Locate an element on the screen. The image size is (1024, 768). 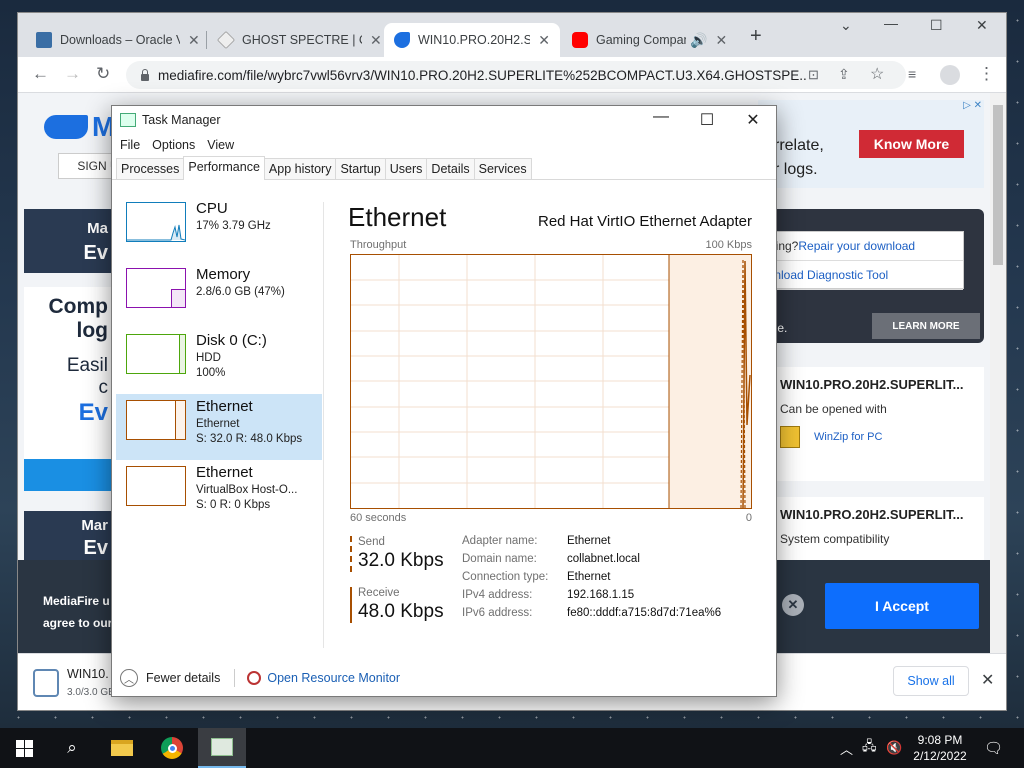
menu-kebab-icon: ⋮ is located at coordinates (986, 74).